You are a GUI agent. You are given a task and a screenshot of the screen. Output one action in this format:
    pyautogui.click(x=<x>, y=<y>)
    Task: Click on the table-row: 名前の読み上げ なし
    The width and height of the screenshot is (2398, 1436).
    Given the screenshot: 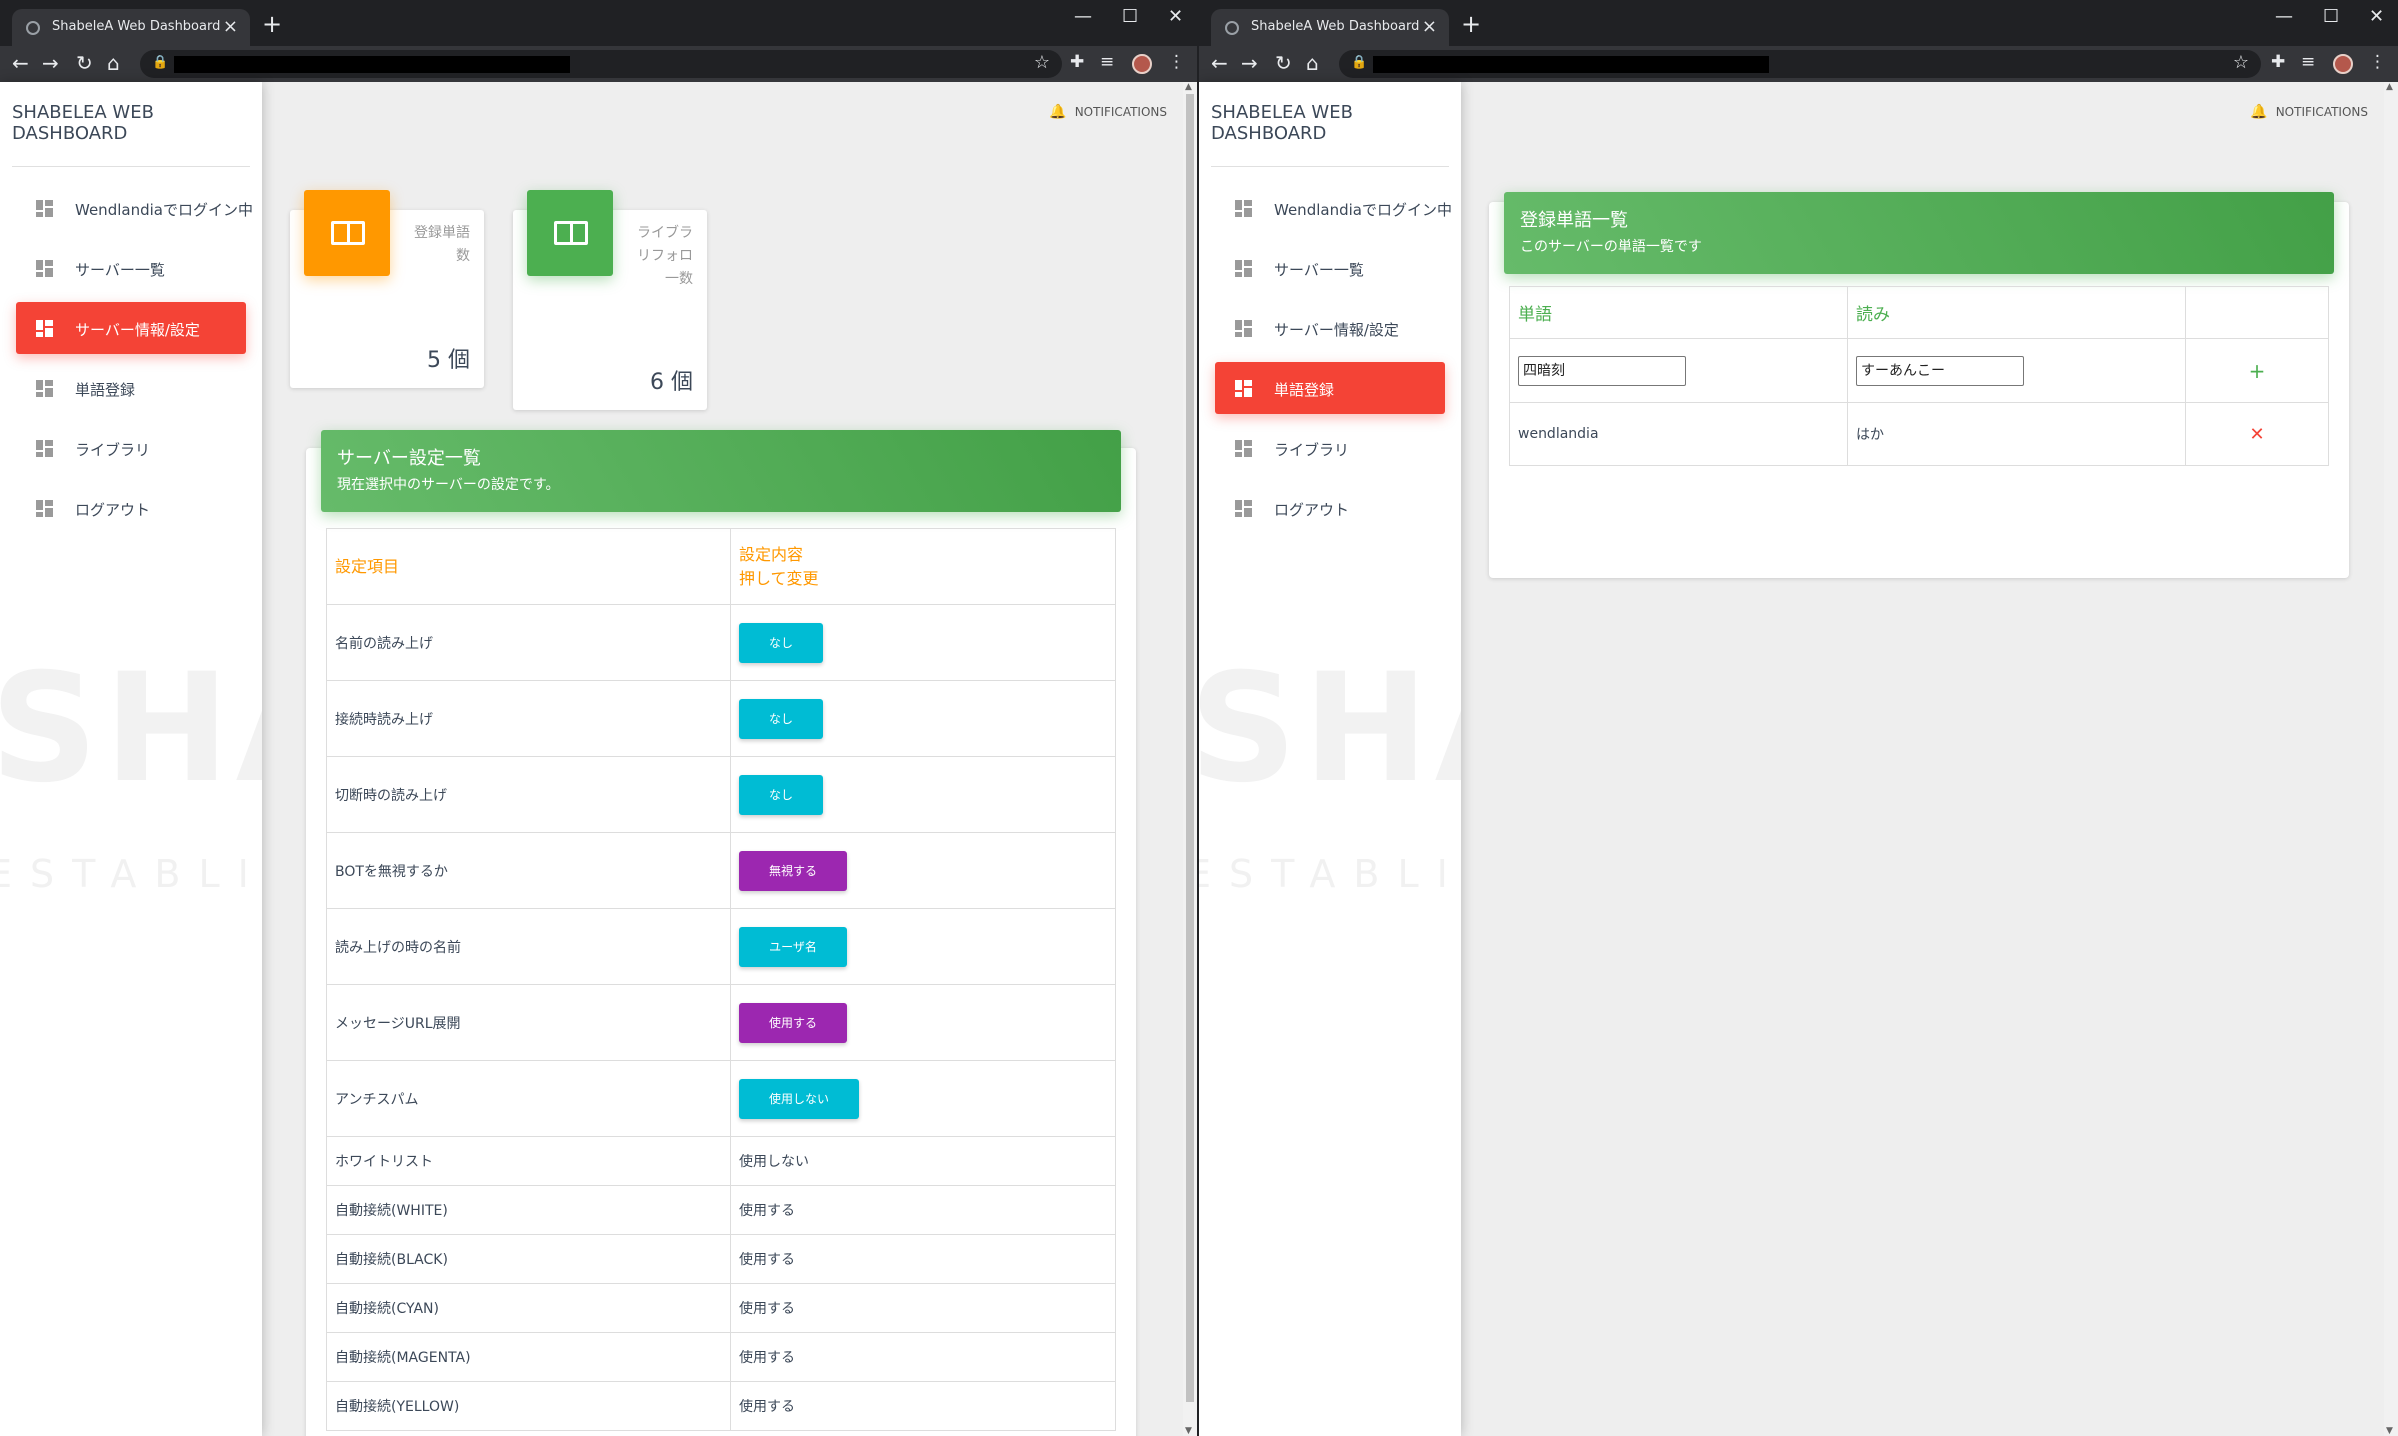 What is the action you would take?
    pyautogui.click(x=721, y=642)
    